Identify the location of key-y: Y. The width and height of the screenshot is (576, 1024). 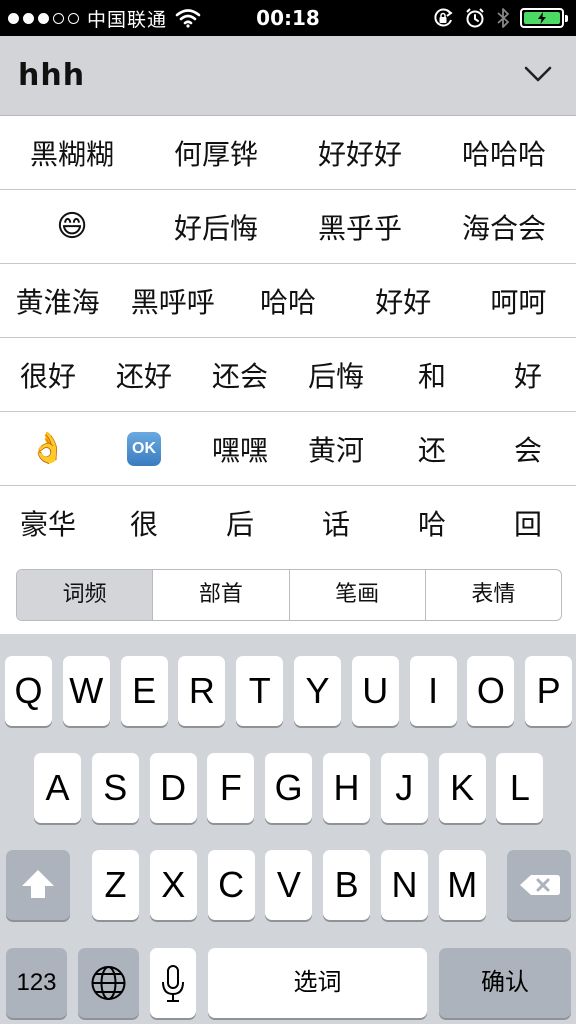
(317, 691).